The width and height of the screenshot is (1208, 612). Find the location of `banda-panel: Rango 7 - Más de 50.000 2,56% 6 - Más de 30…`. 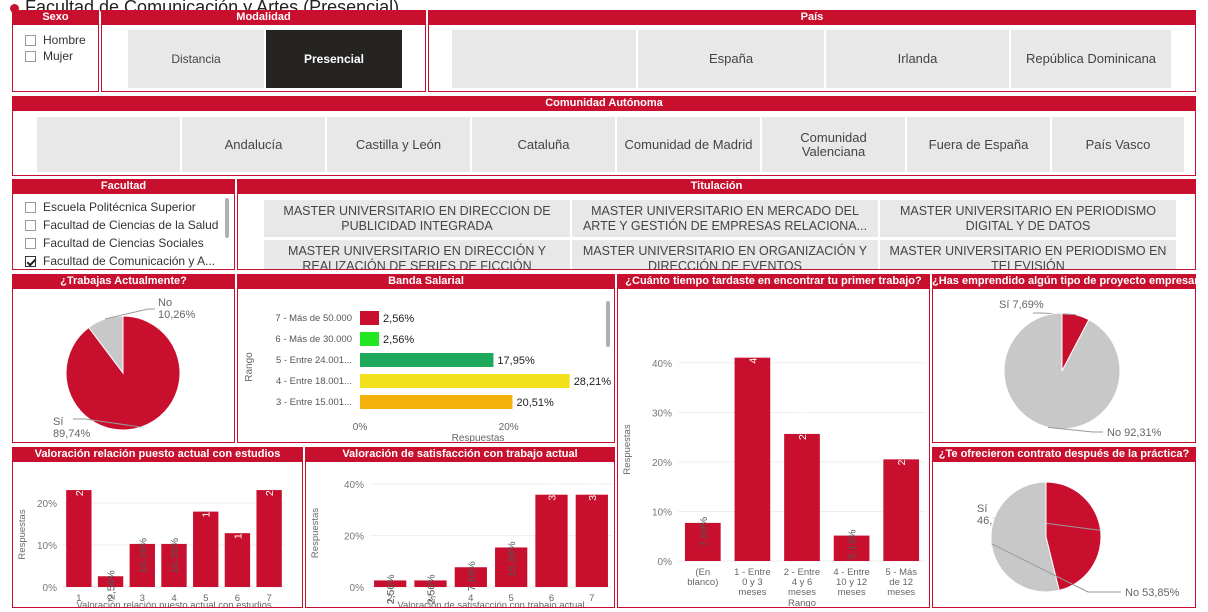

banda-panel: Rango 7 - Más de 50.000 2,56% 6 - Más de 30… is located at coordinates (426, 365).